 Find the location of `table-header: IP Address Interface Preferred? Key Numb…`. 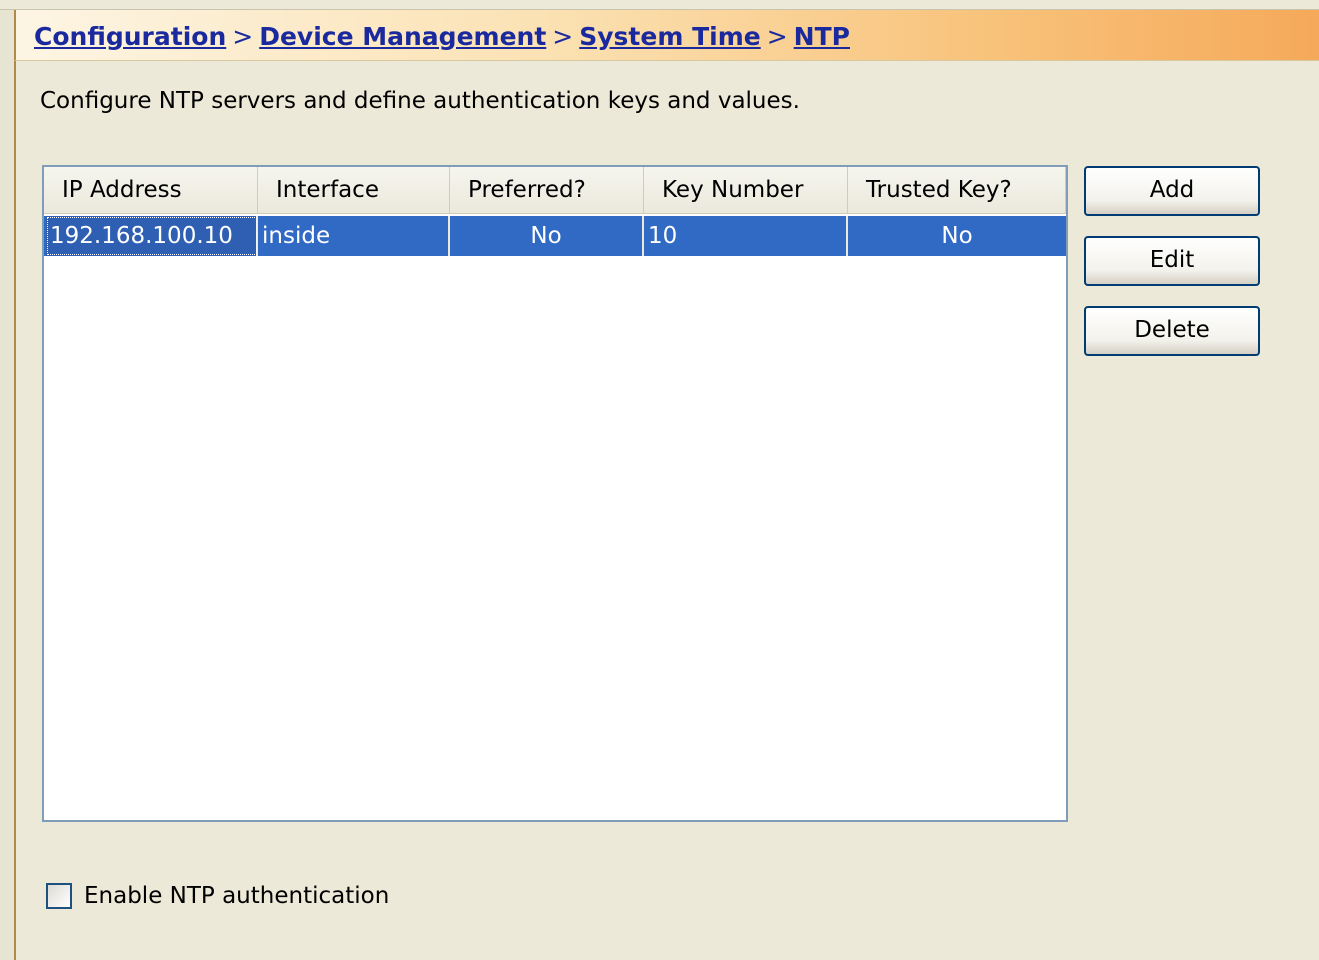

table-header: IP Address Interface Preferred? Key Numb… is located at coordinates (555, 190).